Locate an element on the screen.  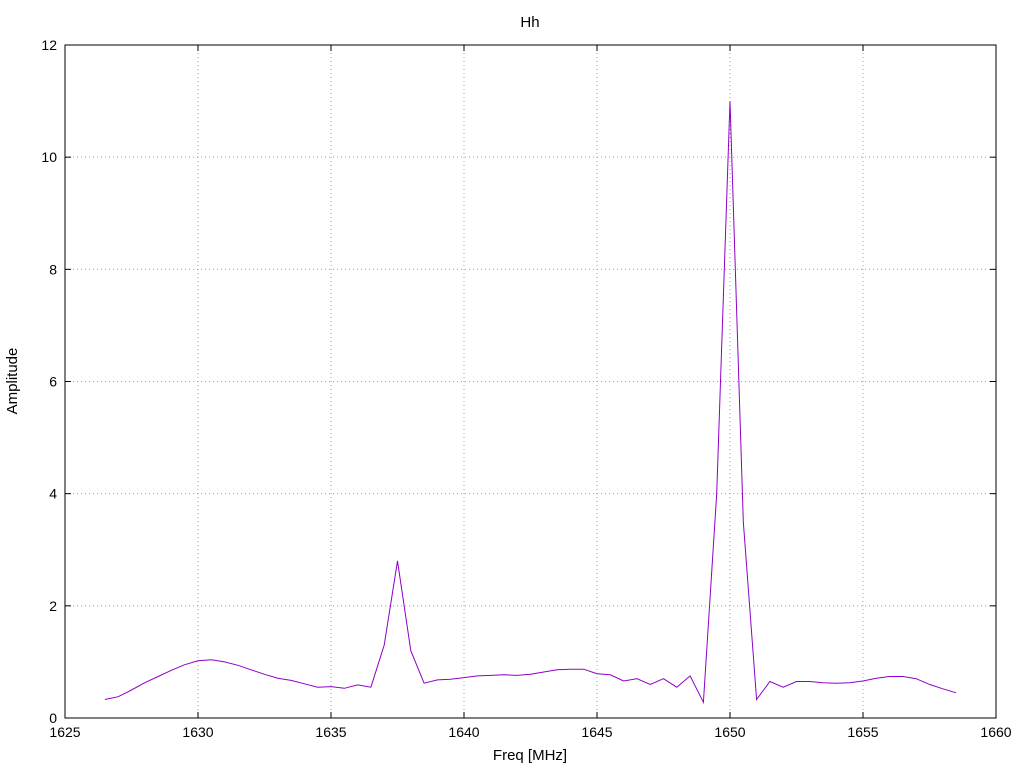
y-tick-label: 12 is located at coordinates (49, 45).